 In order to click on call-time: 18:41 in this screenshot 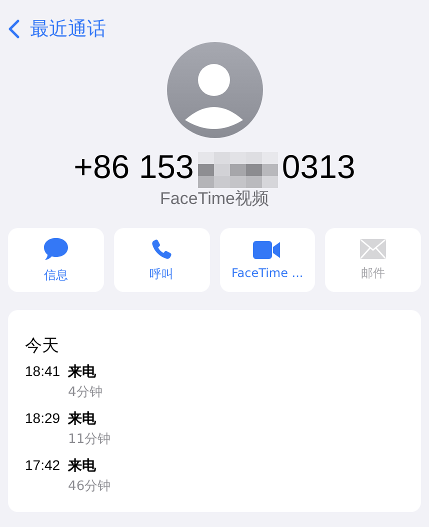, I will do `click(42, 372)`.